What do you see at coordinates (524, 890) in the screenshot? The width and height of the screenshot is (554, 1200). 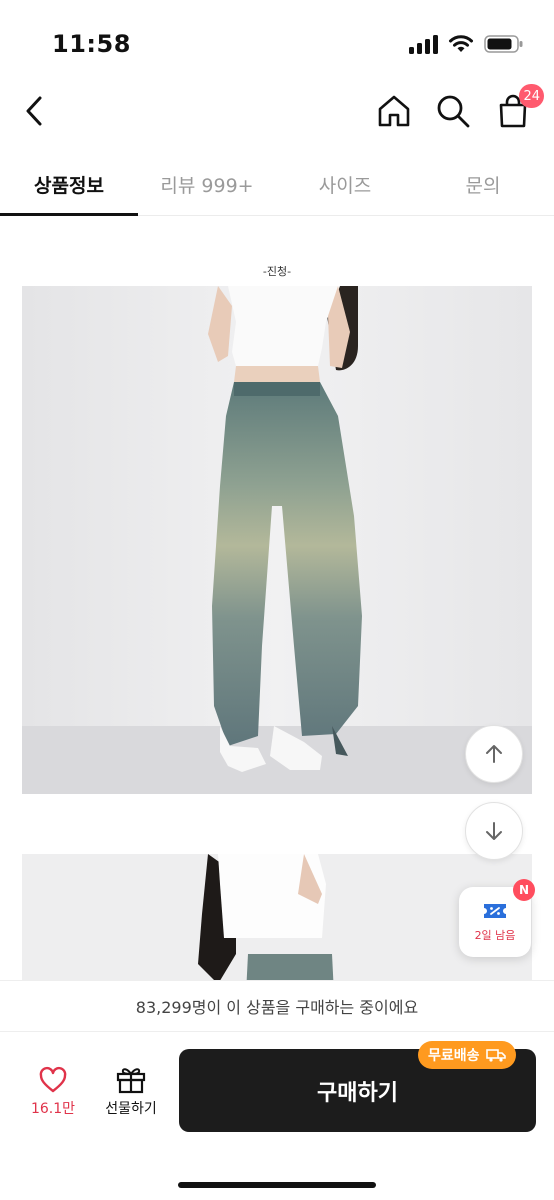 I see `new-badge: N` at bounding box center [524, 890].